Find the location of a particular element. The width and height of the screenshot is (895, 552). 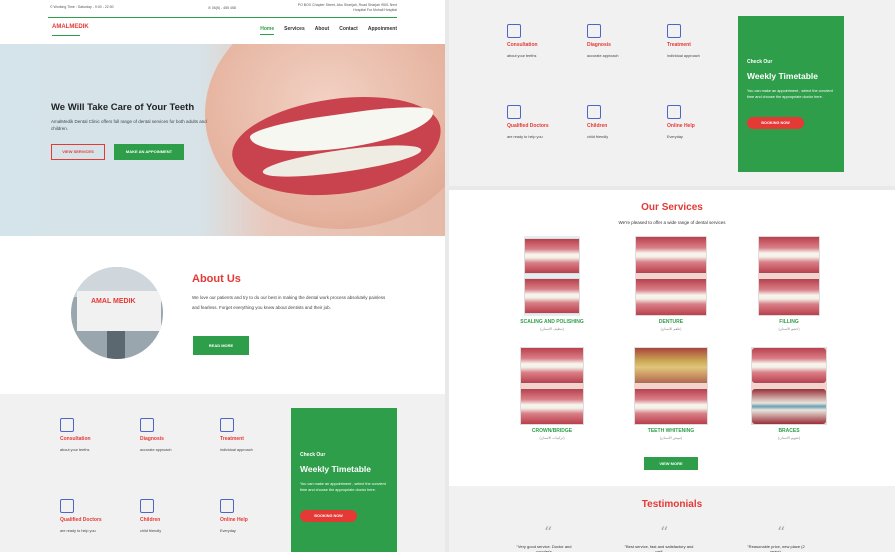

make-appointment-button: MAKE AN APPOINMENT is located at coordinates (149, 152).